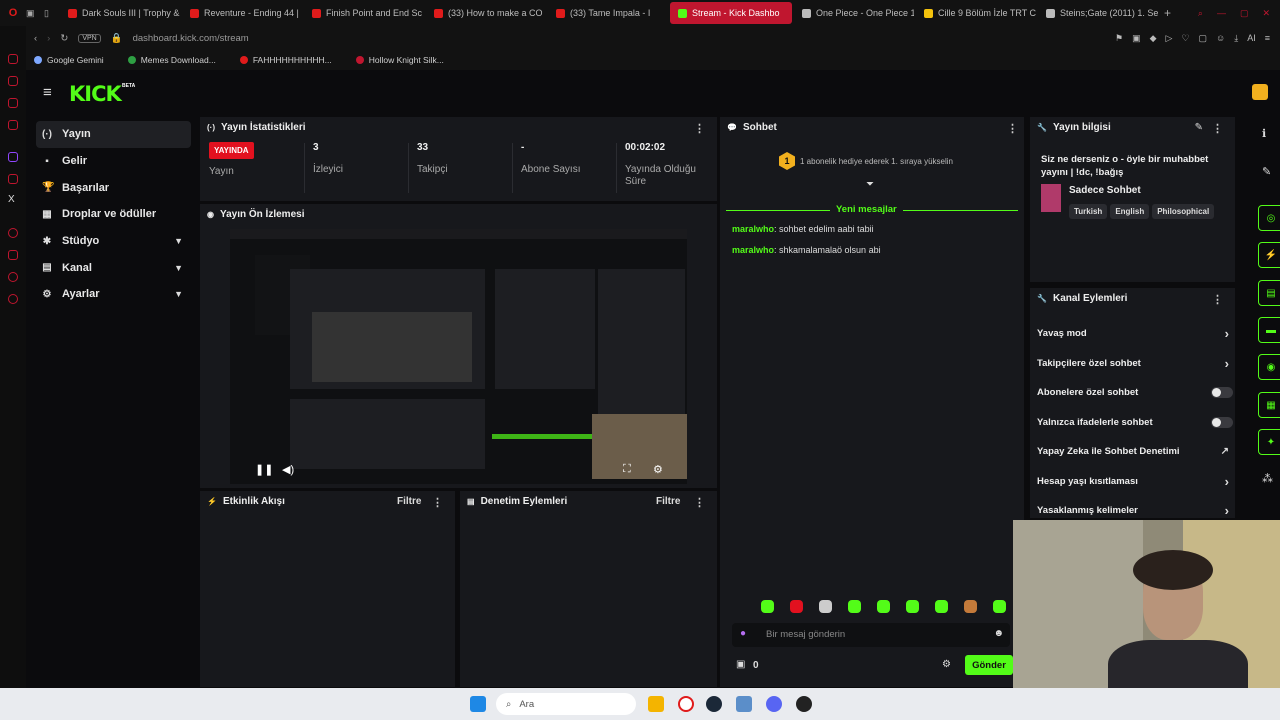 This screenshot has width=1280, height=720. I want to click on x-icon: X, so click(11, 199).